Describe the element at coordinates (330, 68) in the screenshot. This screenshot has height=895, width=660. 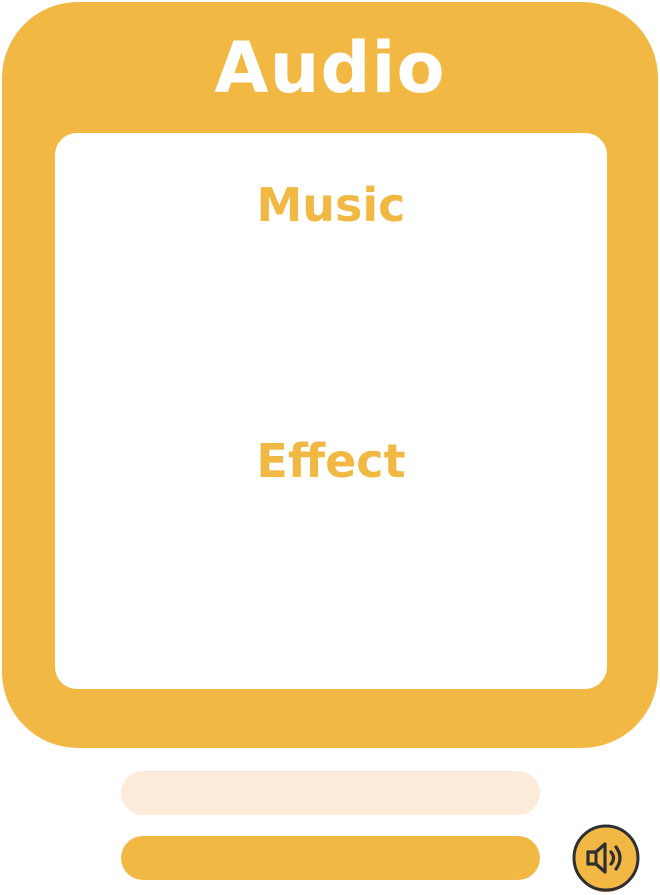
I see `panel-title: Audio` at that location.